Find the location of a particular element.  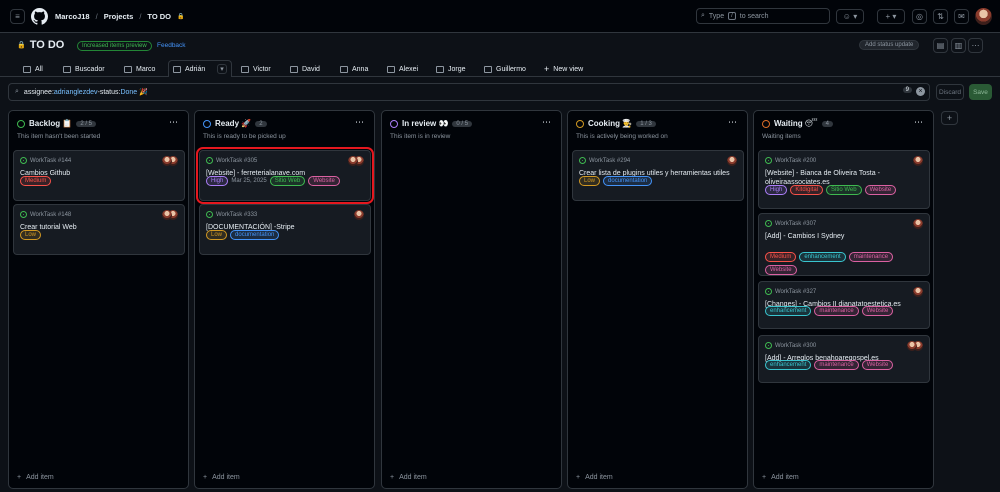

tab-jorge: Jorge is located at coordinates (451, 69).